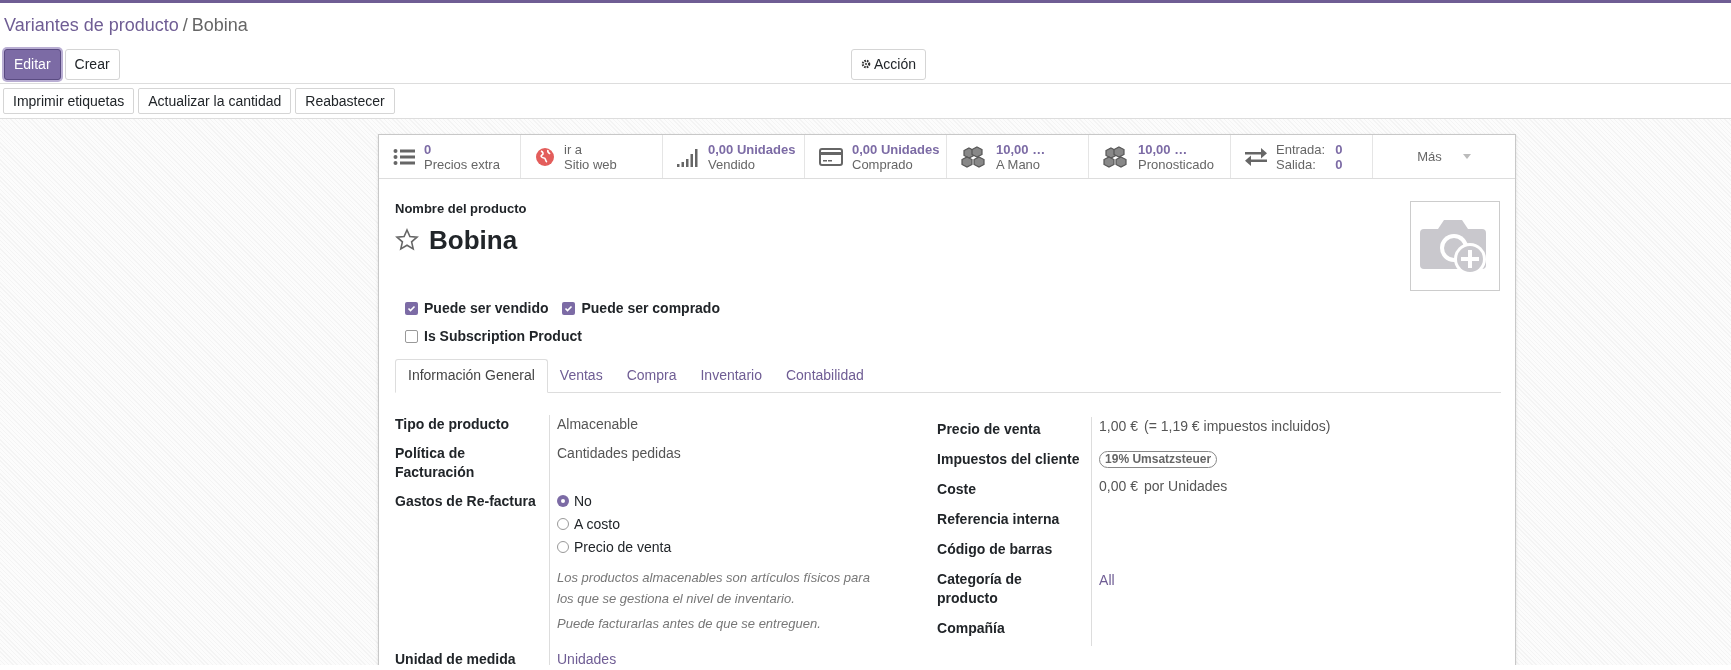 Image resolution: width=1731 pixels, height=670 pixels. I want to click on toolbar-button: Imprimir etiquetas, so click(69, 101).